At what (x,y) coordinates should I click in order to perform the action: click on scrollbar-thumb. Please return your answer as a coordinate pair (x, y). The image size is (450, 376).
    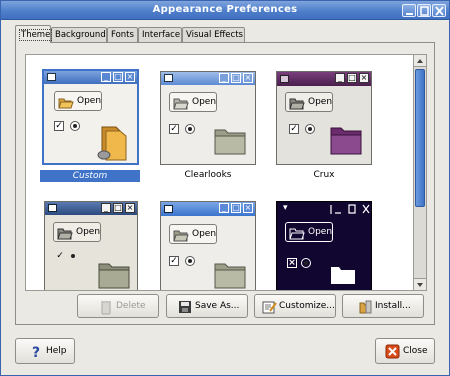
    Looking at the image, I should click on (420, 138).